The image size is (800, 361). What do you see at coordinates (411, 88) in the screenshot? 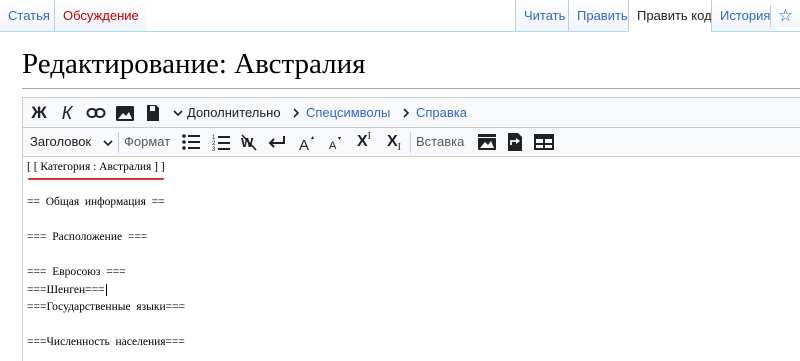
I see `title-rule` at bounding box center [411, 88].